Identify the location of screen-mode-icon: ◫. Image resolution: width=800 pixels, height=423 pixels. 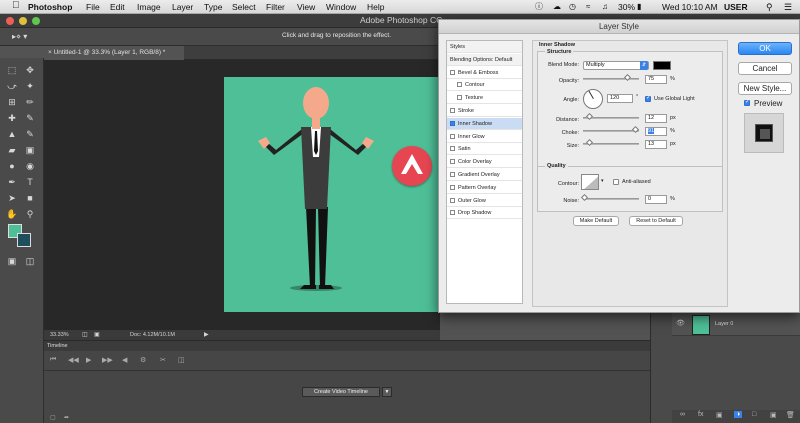
(30, 261).